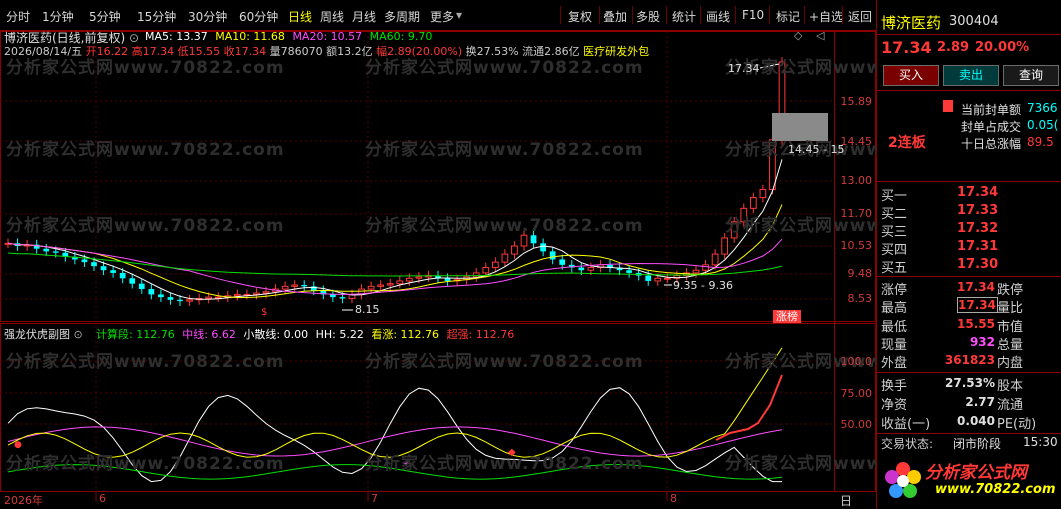 The image size is (1061, 509). I want to click on period-corner-label: 日, so click(846, 500).